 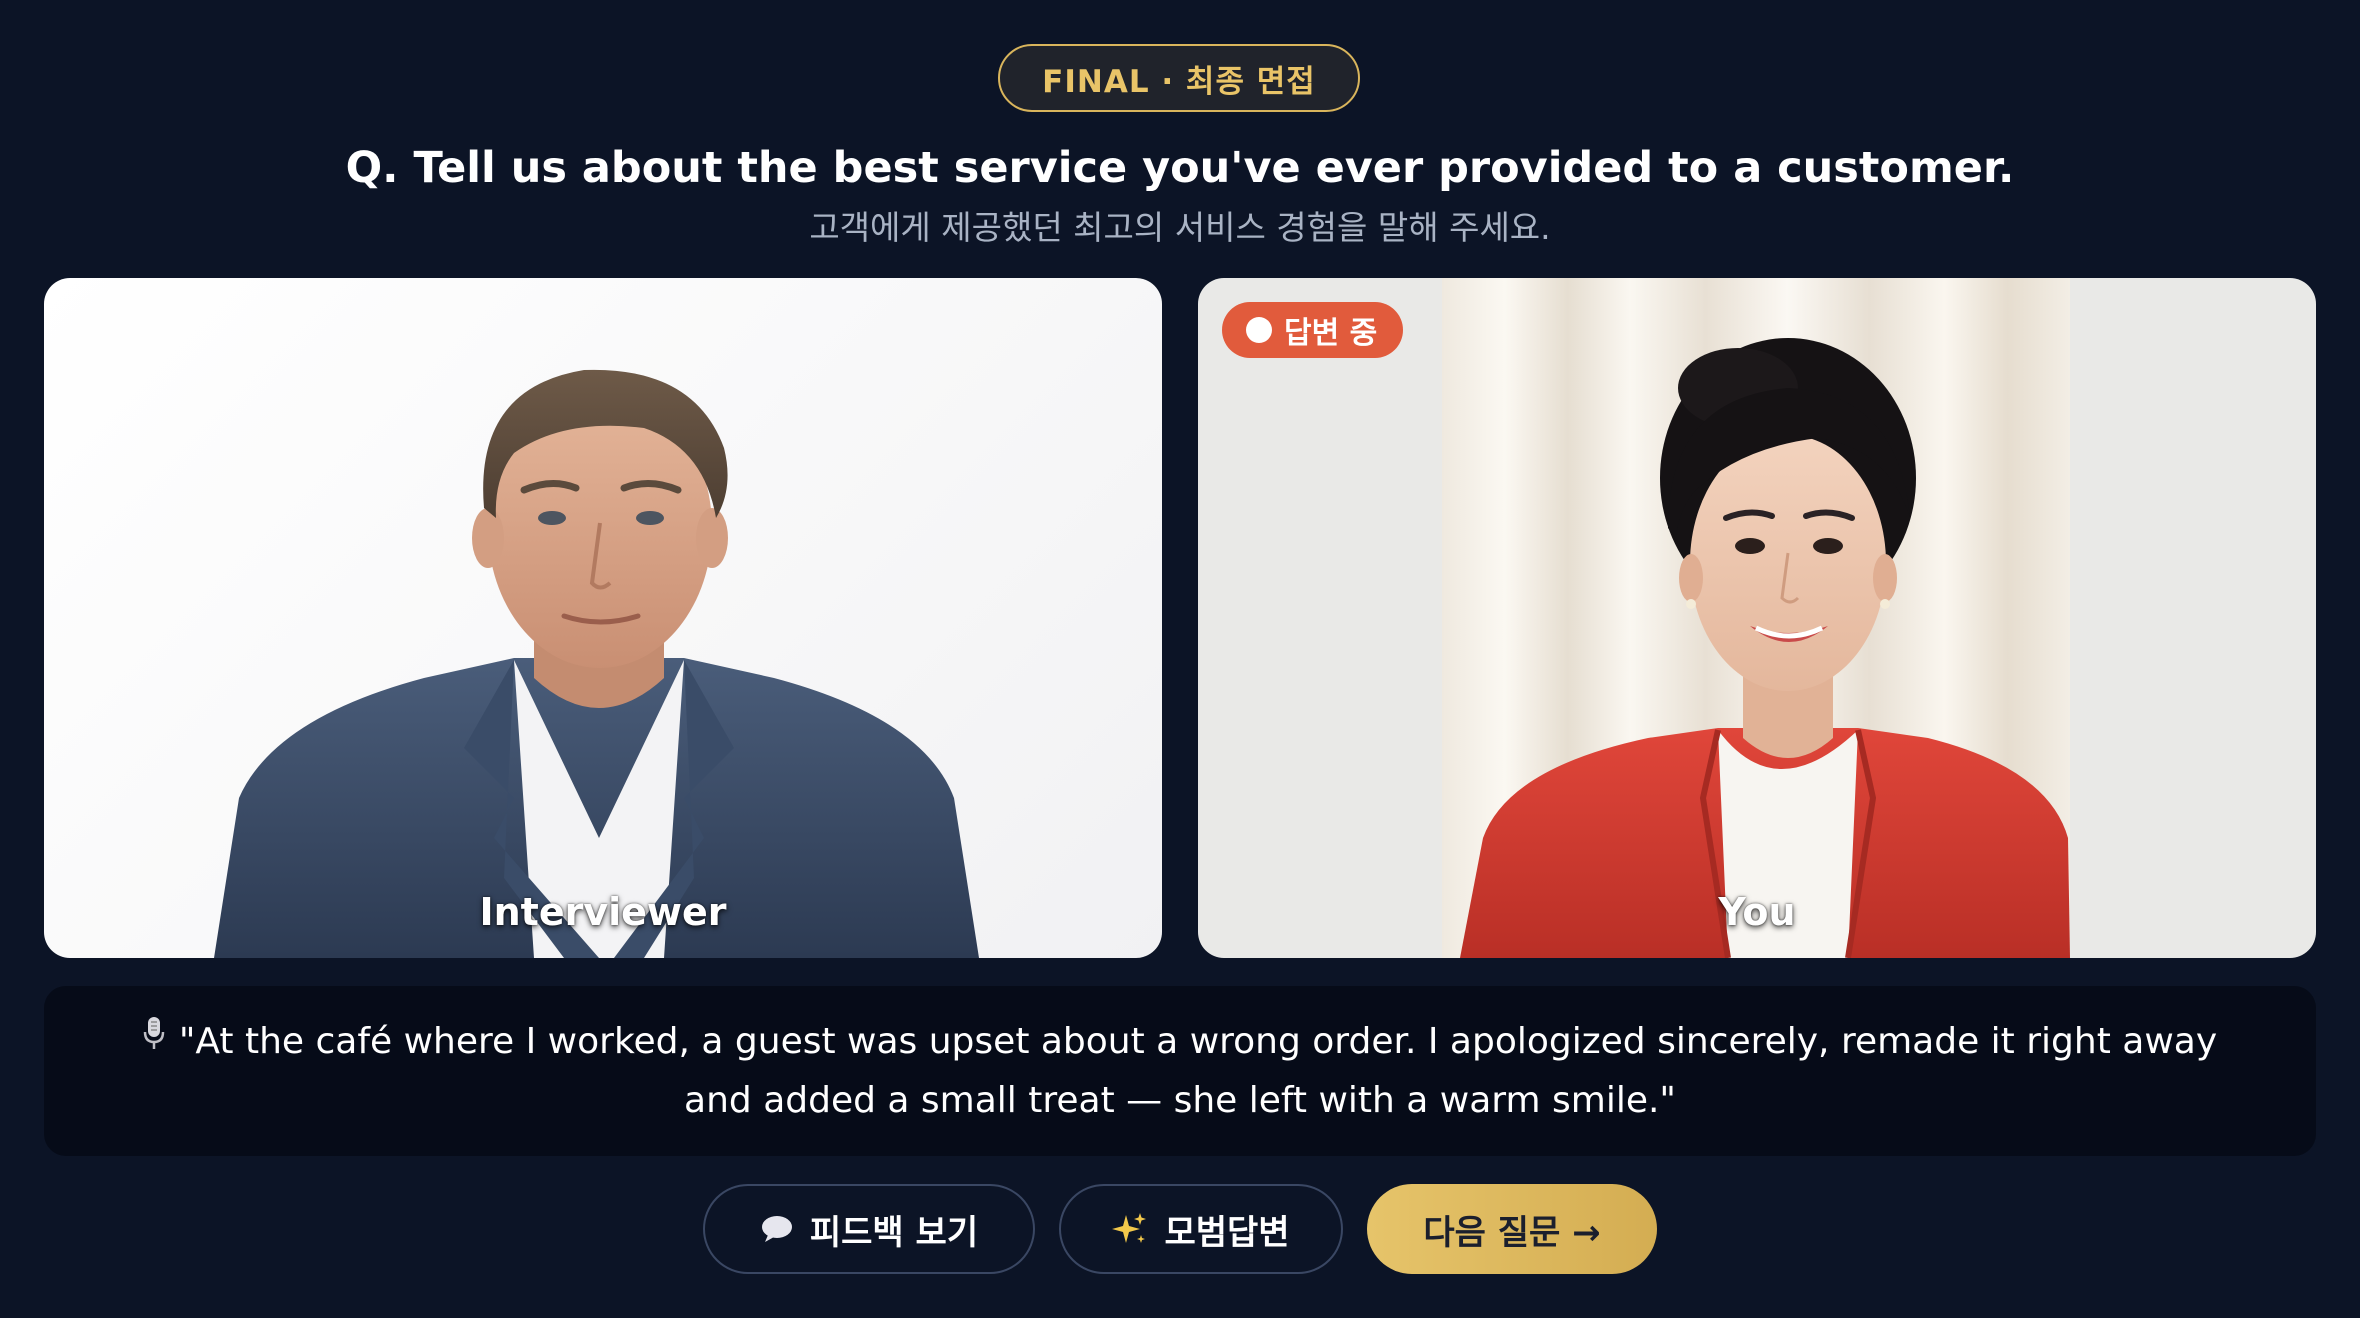 What do you see at coordinates (1227, 1232) in the screenshot?
I see `model-answer-label: 모범답변` at bounding box center [1227, 1232].